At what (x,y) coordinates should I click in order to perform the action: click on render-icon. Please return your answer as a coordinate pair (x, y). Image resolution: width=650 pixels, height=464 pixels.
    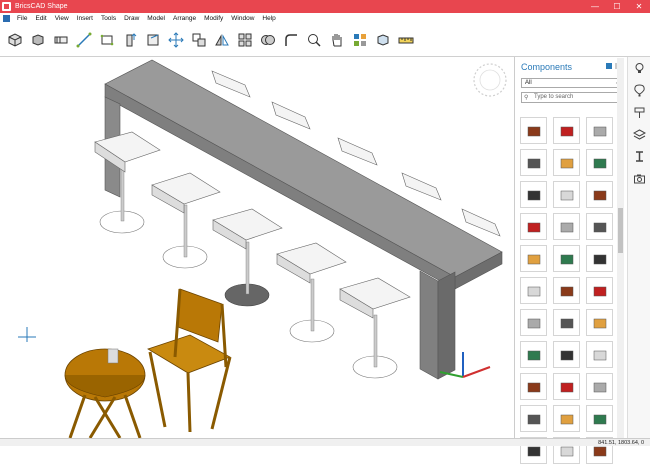
    Looking at the image, I should click on (383, 40).